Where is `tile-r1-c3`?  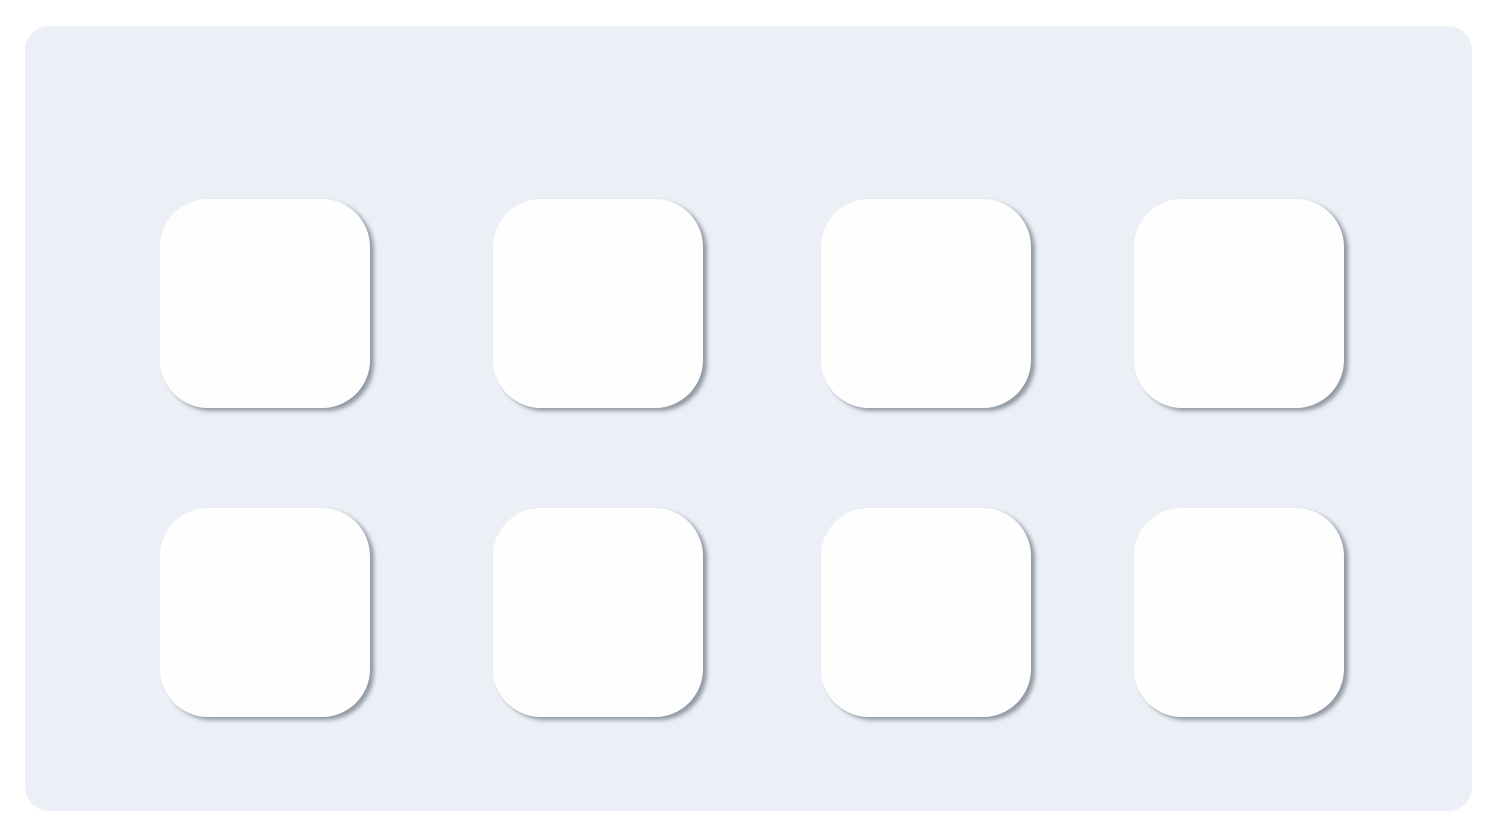
tile-r1-c3 is located at coordinates (926, 303).